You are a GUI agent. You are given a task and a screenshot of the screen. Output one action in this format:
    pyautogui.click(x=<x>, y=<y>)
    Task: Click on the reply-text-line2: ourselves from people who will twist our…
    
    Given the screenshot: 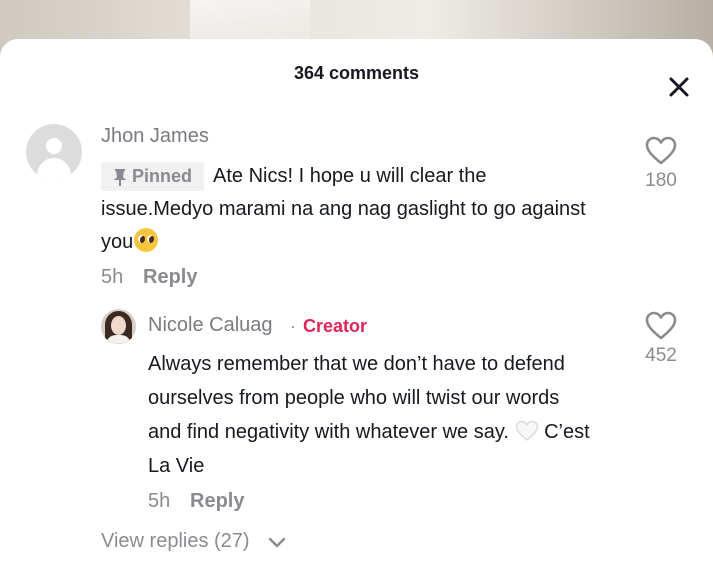 What is the action you would take?
    pyautogui.click(x=354, y=398)
    